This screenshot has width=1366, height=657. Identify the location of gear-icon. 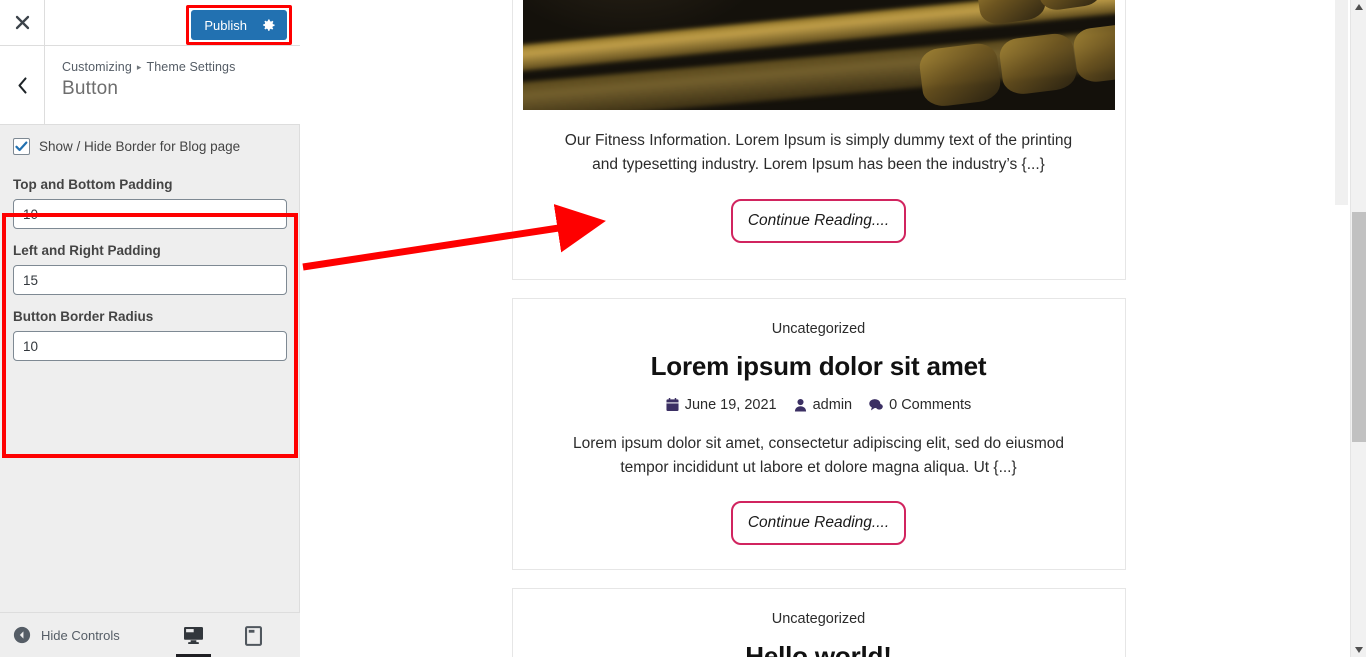
(268, 25).